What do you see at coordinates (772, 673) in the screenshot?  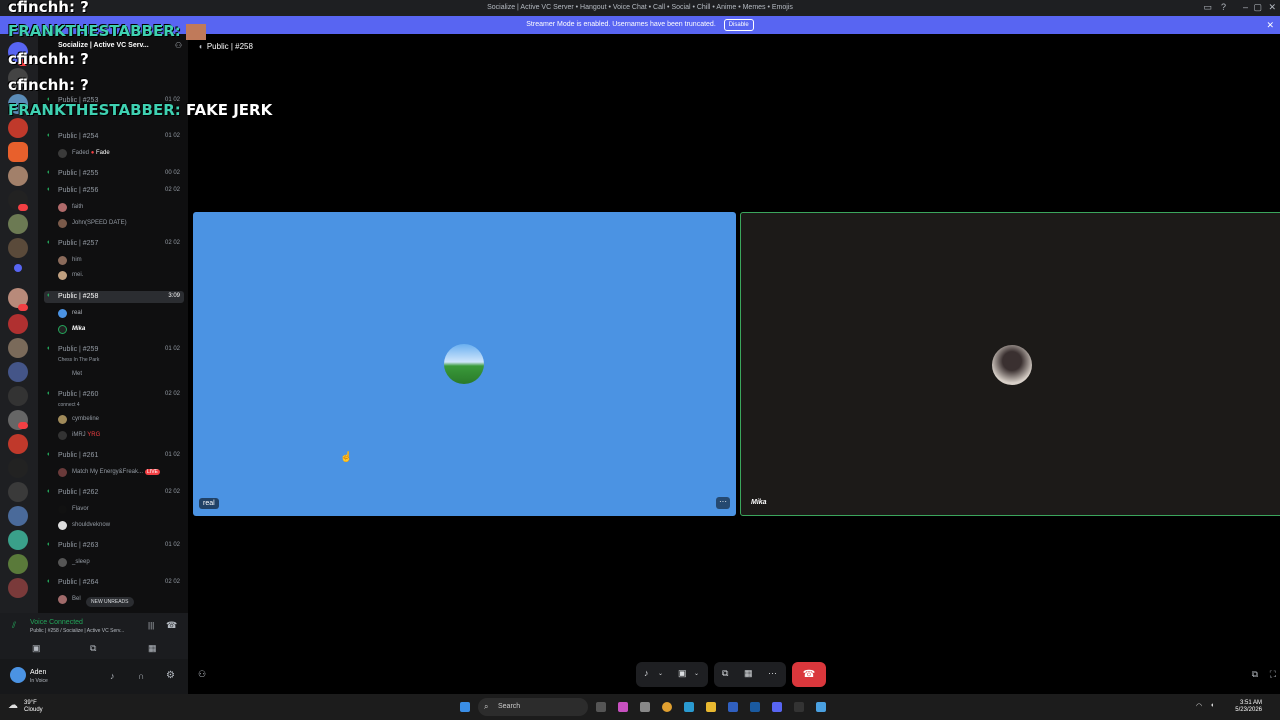 I see `more-icon: ···` at bounding box center [772, 673].